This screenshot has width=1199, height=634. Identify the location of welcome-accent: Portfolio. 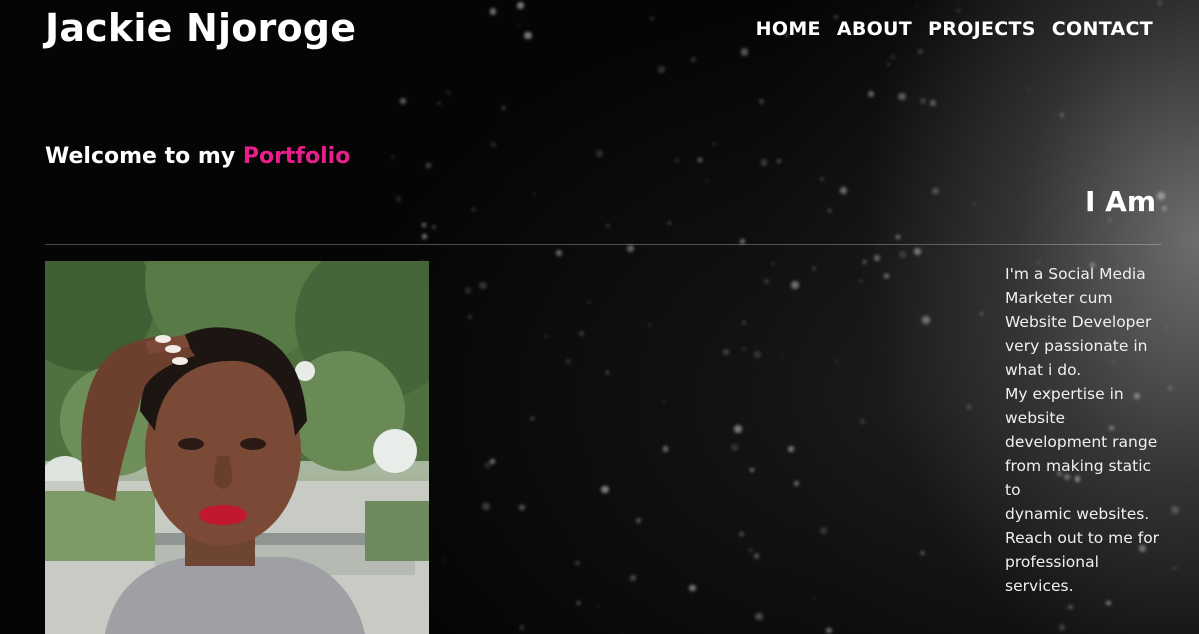
(296, 156).